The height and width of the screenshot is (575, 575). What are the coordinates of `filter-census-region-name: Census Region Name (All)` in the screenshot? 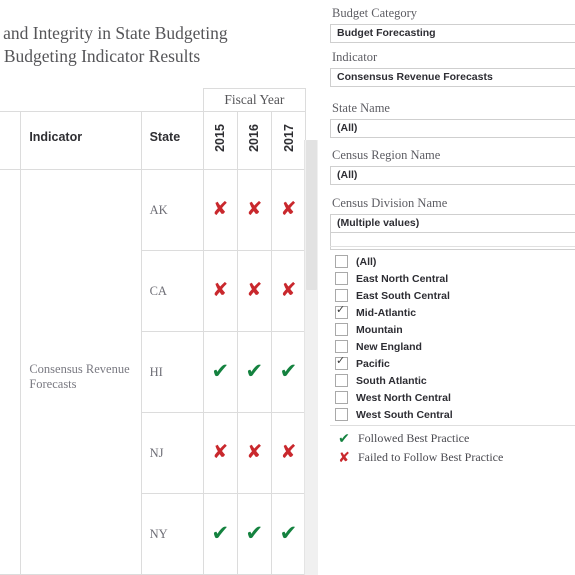 It's located at (452, 166).